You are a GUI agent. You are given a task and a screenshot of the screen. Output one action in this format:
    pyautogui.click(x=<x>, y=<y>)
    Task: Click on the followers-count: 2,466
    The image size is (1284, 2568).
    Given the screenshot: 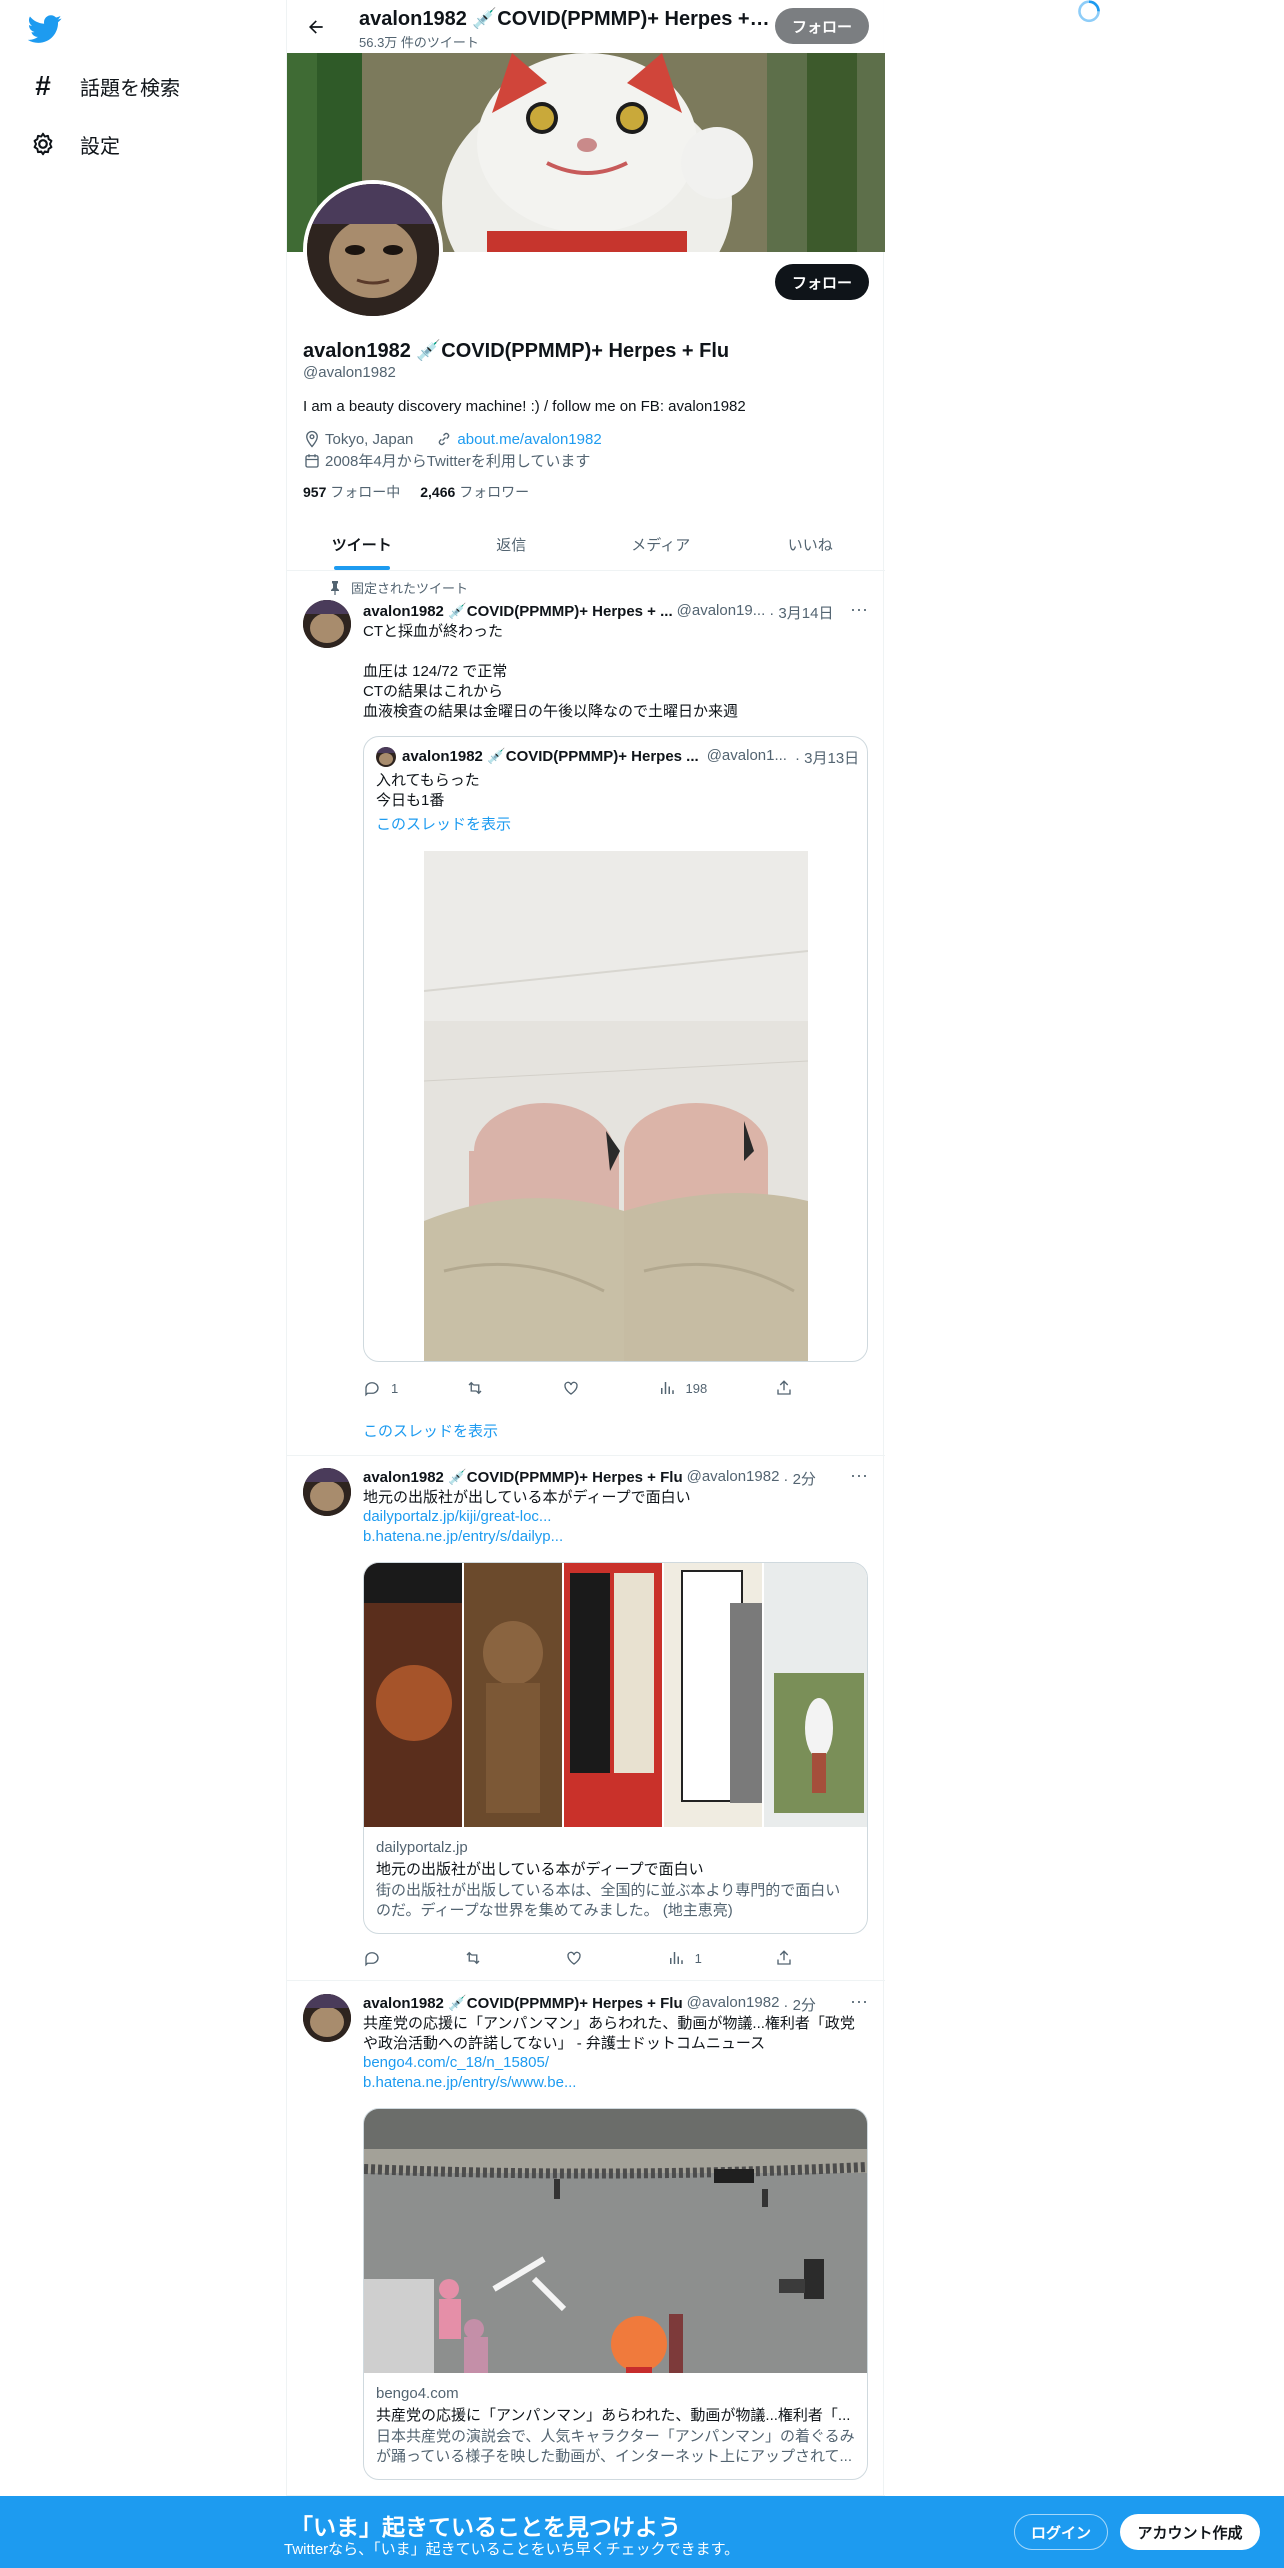 What is the action you would take?
    pyautogui.click(x=438, y=492)
    